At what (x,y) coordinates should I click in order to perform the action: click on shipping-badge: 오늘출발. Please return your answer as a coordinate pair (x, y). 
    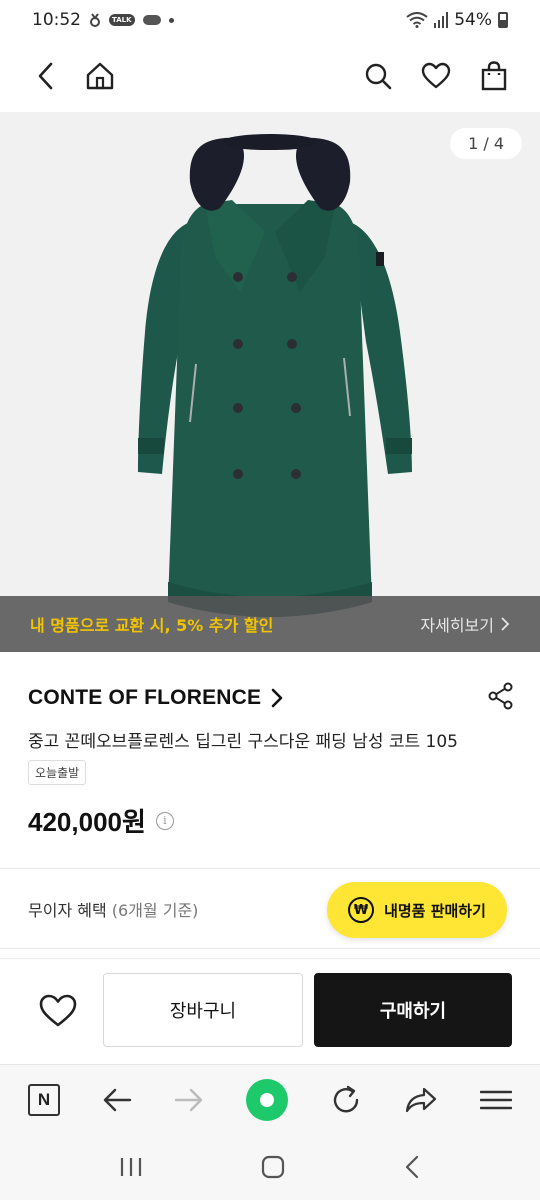
    Looking at the image, I should click on (57, 772).